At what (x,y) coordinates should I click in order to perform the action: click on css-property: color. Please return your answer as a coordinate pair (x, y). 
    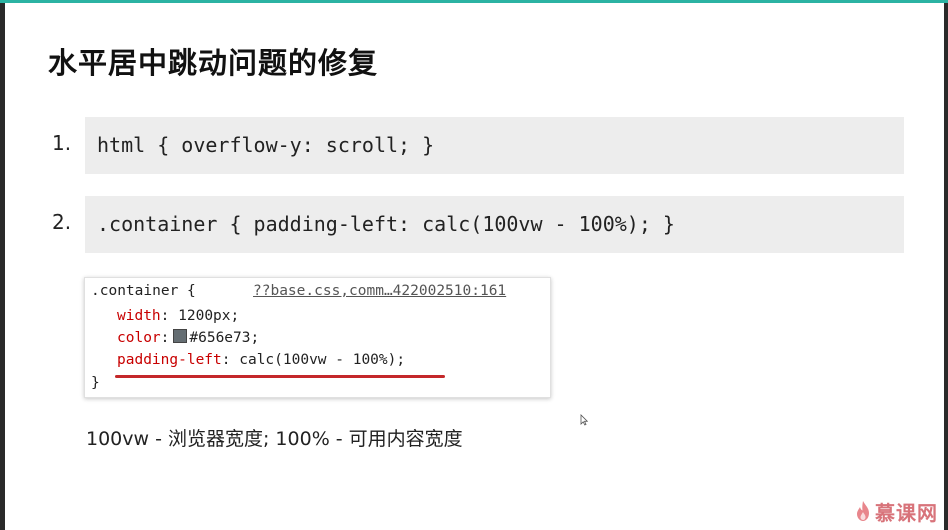
    Looking at the image, I should click on (139, 338).